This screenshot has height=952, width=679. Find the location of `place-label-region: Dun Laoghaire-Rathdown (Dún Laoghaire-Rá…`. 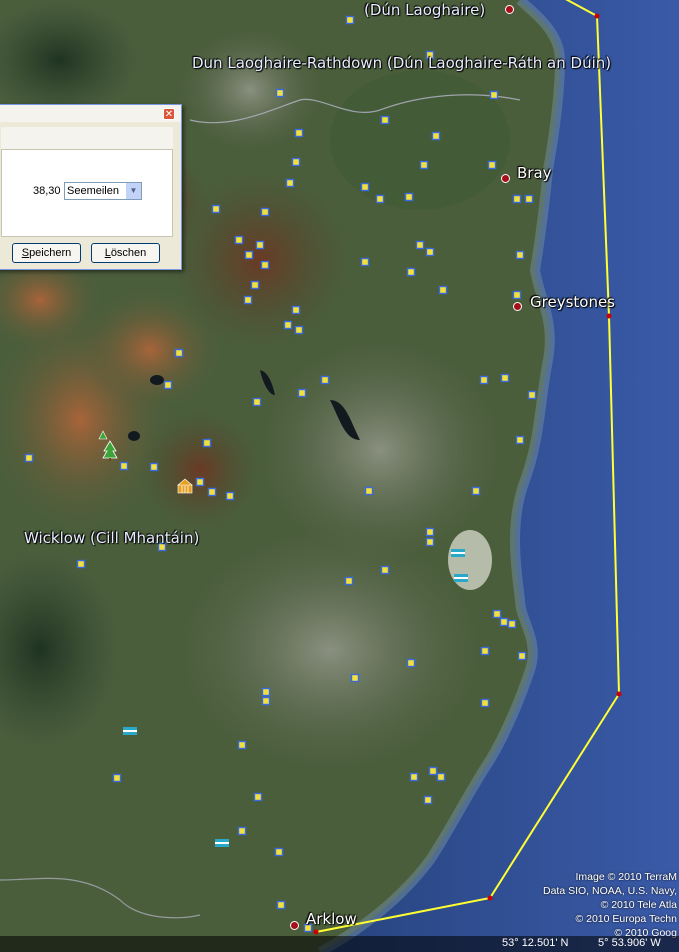

place-label-region: Dun Laoghaire-Rathdown (Dún Laoghaire-Rá… is located at coordinates (402, 63).